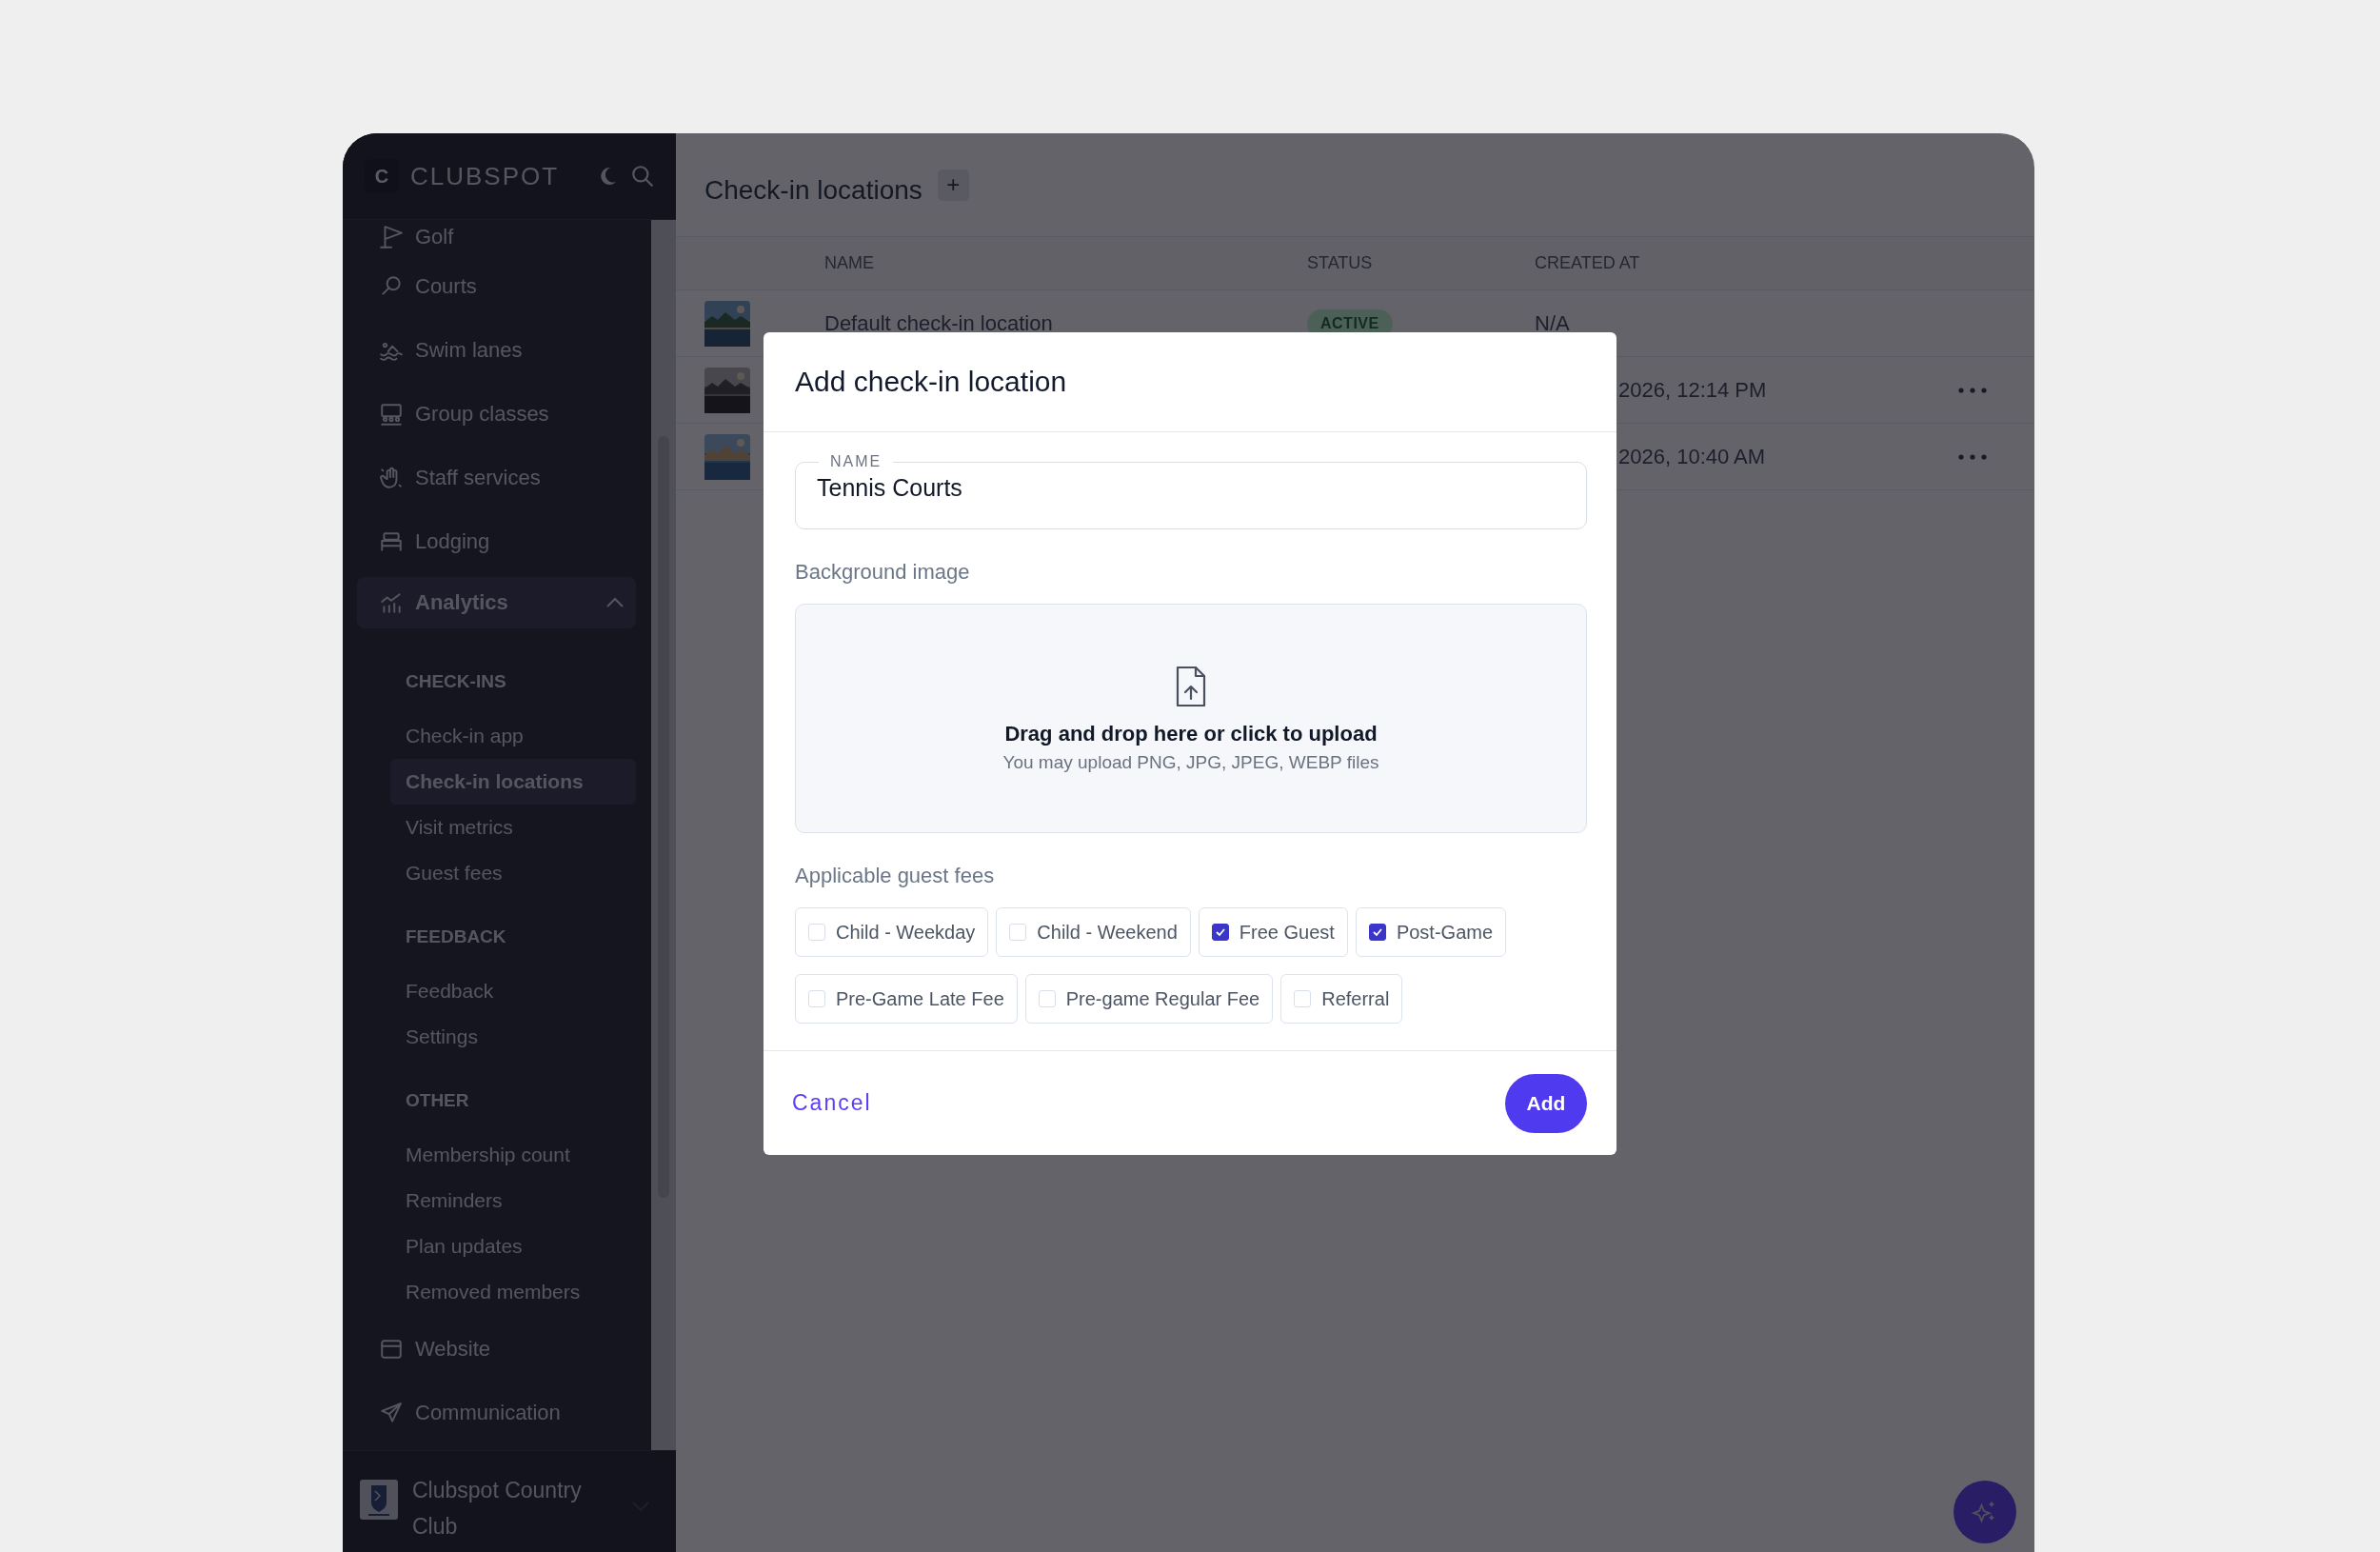 The image size is (2380, 1552). I want to click on club-name: Clubspot Country Club, so click(514, 1508).